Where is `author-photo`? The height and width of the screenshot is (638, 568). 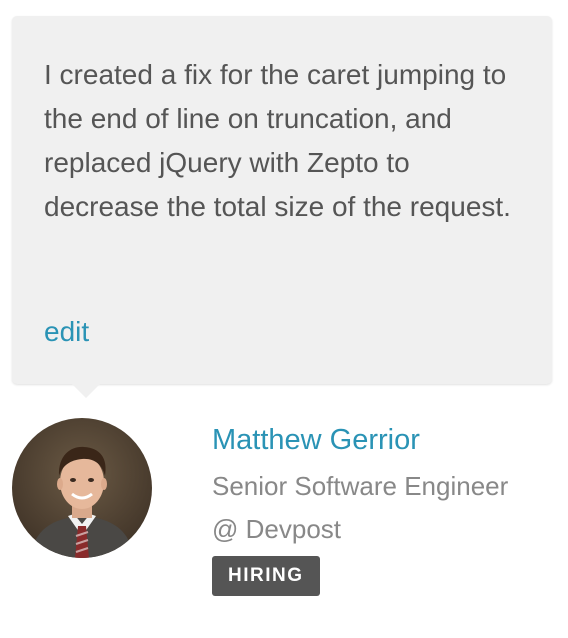
author-photo is located at coordinates (82, 488).